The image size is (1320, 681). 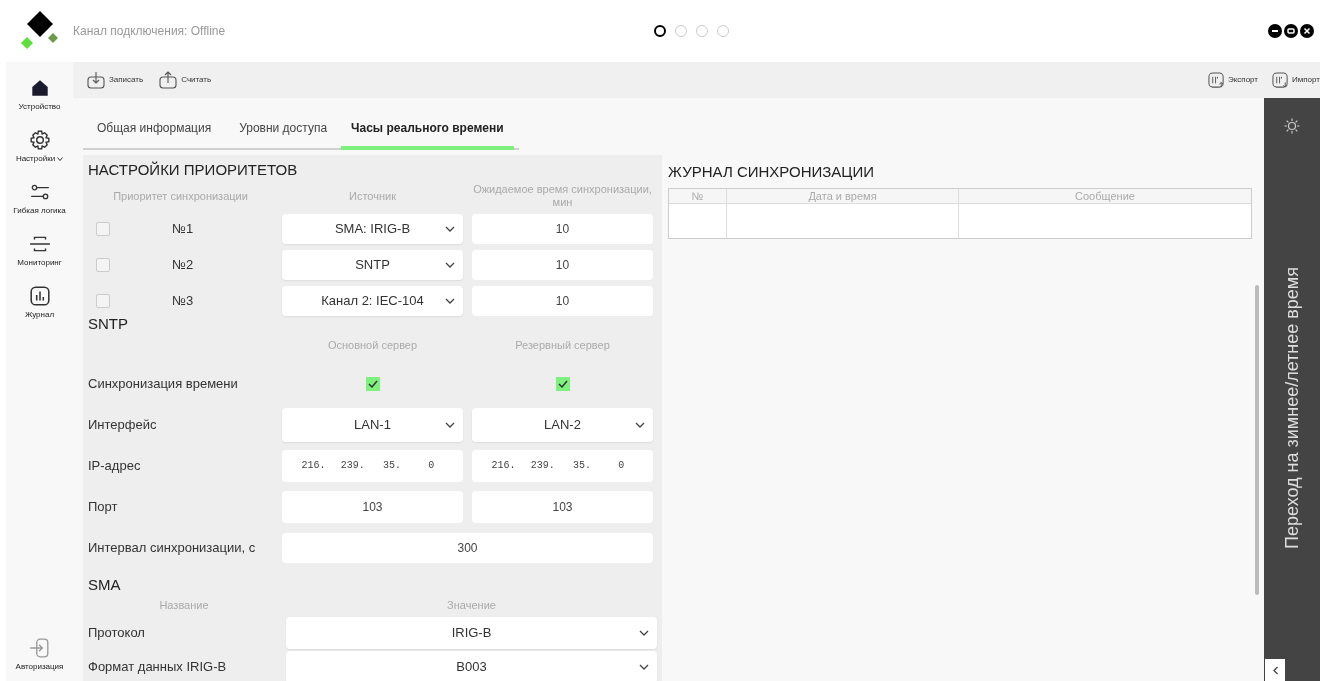 What do you see at coordinates (372, 301) in the screenshot?
I see `dropdown: Канал 2: IEC-104` at bounding box center [372, 301].